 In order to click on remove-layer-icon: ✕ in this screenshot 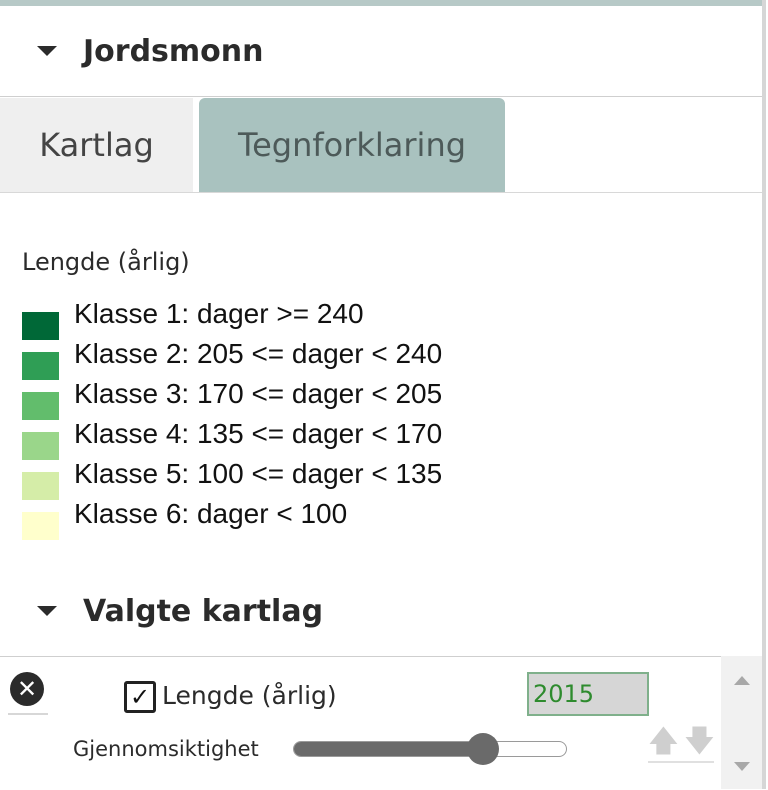, I will do `click(27, 689)`.